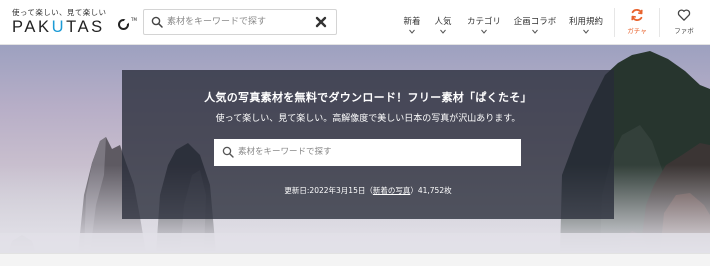  I want to click on close-icon, so click(321, 22).